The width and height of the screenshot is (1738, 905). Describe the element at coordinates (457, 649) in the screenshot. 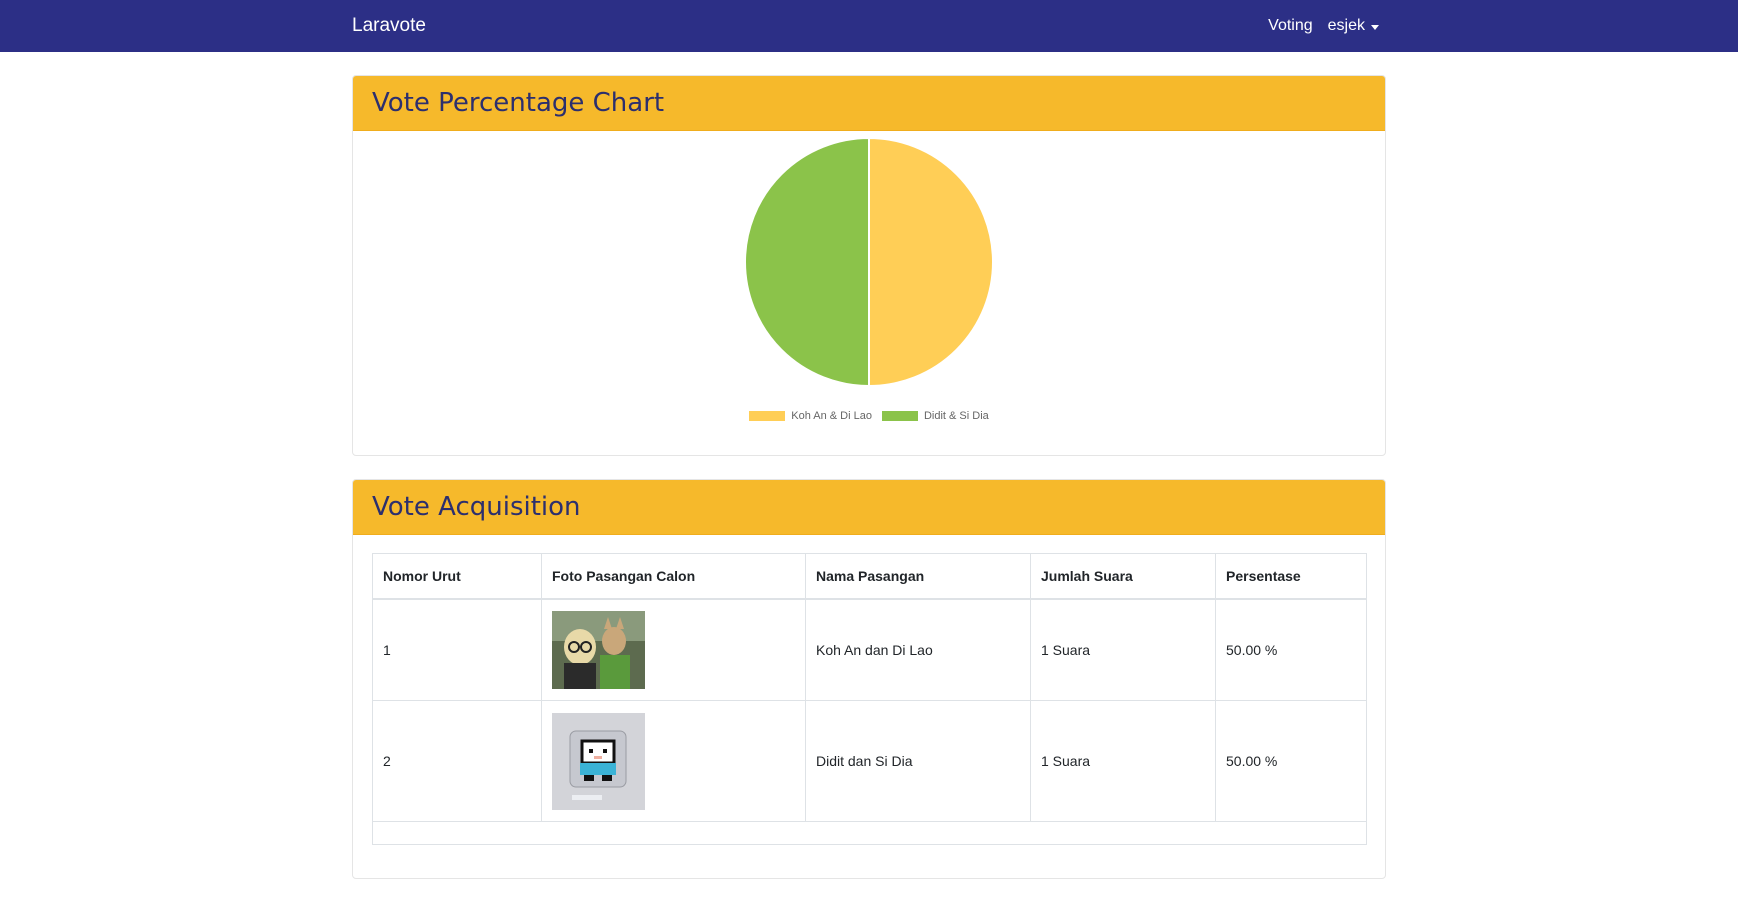

I see `cell-number: 1` at that location.